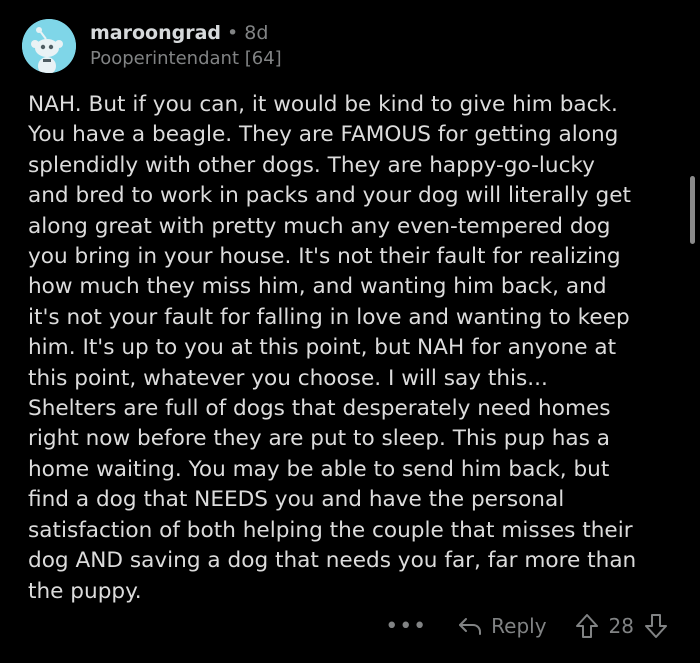 This screenshot has height=663, width=700. What do you see at coordinates (256, 33) in the screenshot?
I see `comment-age: 8d` at bounding box center [256, 33].